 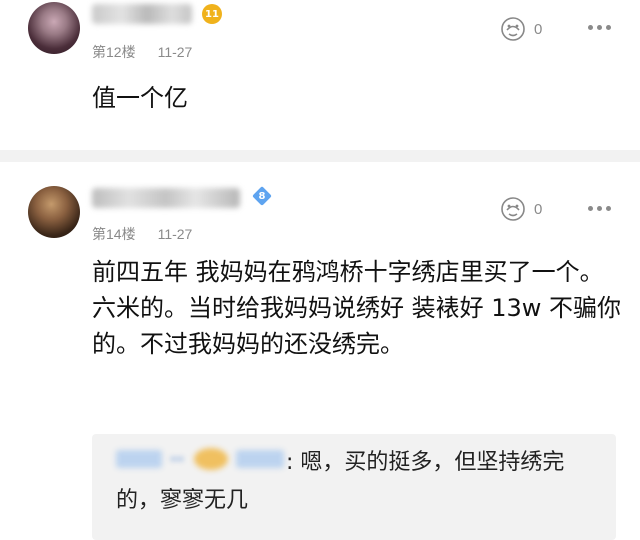 I want to click on level-badge: 8, so click(x=262, y=196).